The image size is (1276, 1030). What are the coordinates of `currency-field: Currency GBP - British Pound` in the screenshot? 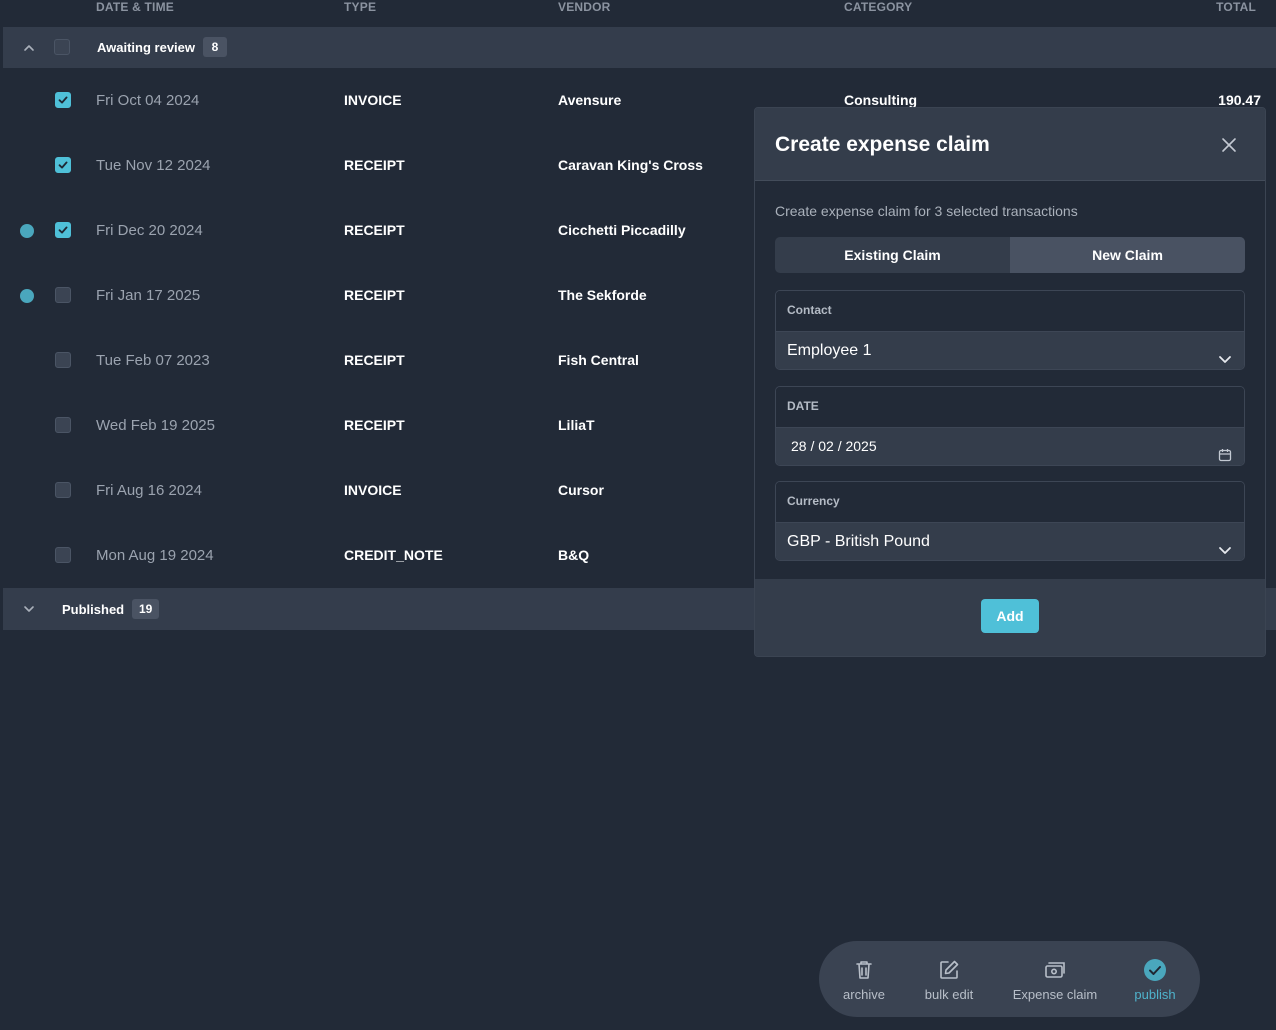 It's located at (1010, 521).